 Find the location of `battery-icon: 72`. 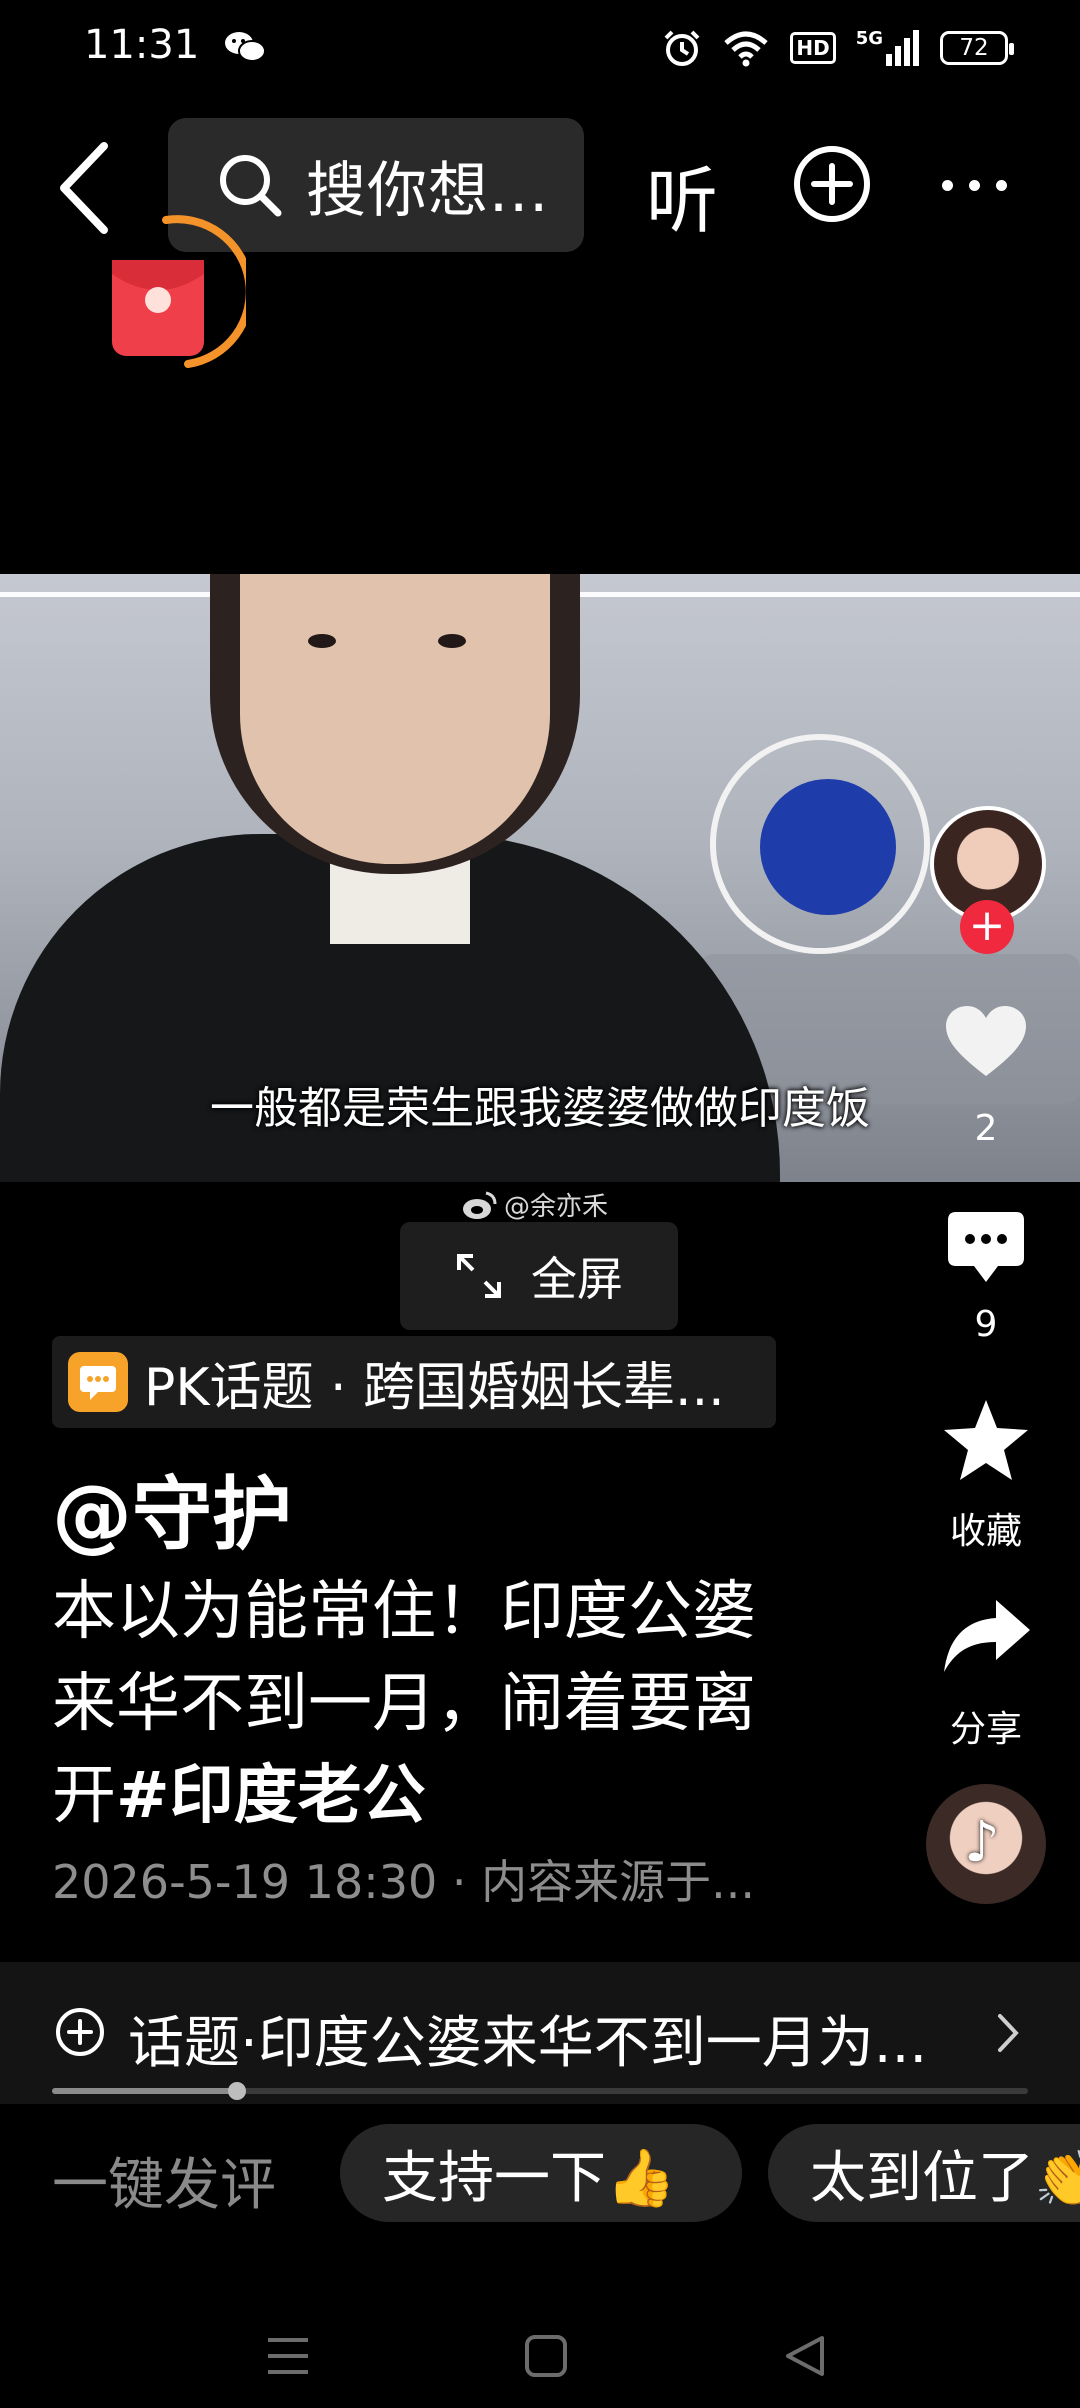

battery-icon: 72 is located at coordinates (977, 48).